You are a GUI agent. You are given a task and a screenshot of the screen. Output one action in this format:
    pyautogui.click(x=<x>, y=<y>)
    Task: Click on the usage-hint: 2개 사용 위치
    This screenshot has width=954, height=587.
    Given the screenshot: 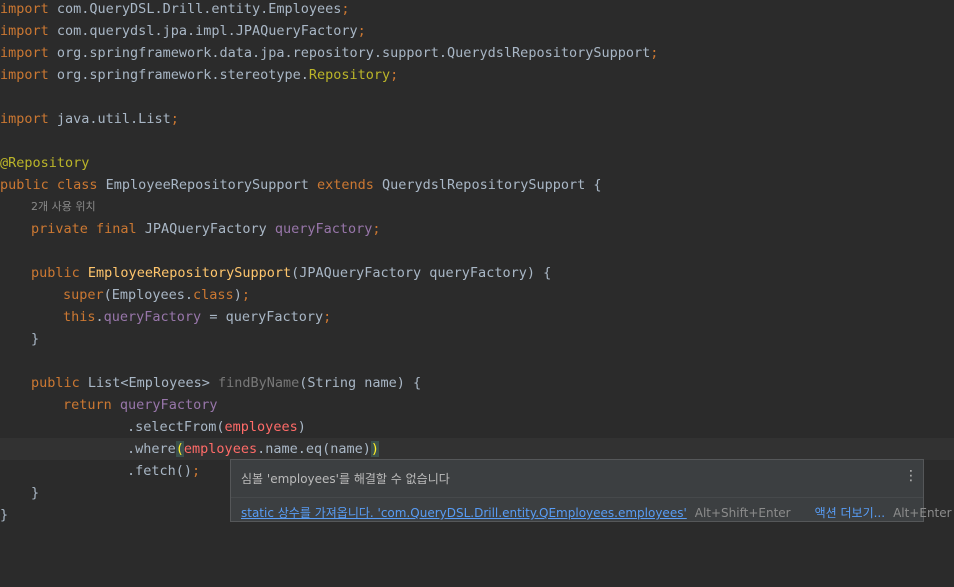 What is the action you would take?
    pyautogui.click(x=63, y=207)
    